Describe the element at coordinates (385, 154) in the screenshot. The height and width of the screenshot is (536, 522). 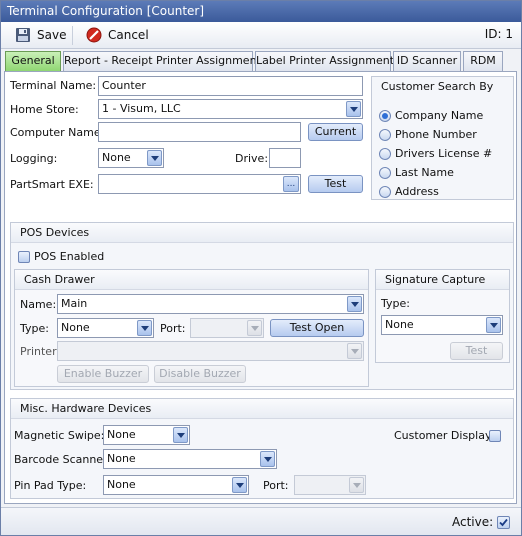
I see `radio-drivers-license` at that location.